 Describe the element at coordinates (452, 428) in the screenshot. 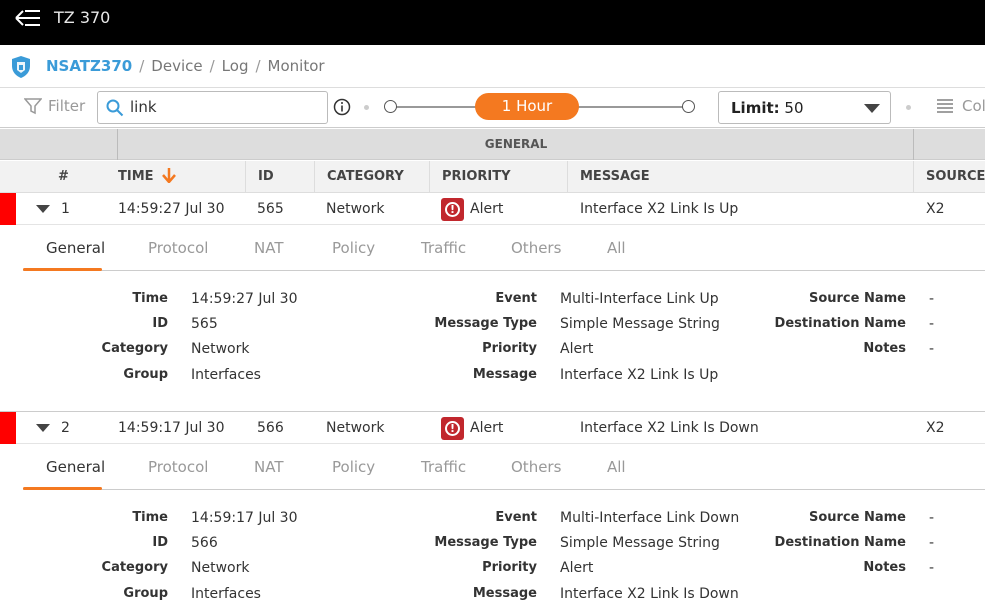

I see `alert-icon: !` at that location.